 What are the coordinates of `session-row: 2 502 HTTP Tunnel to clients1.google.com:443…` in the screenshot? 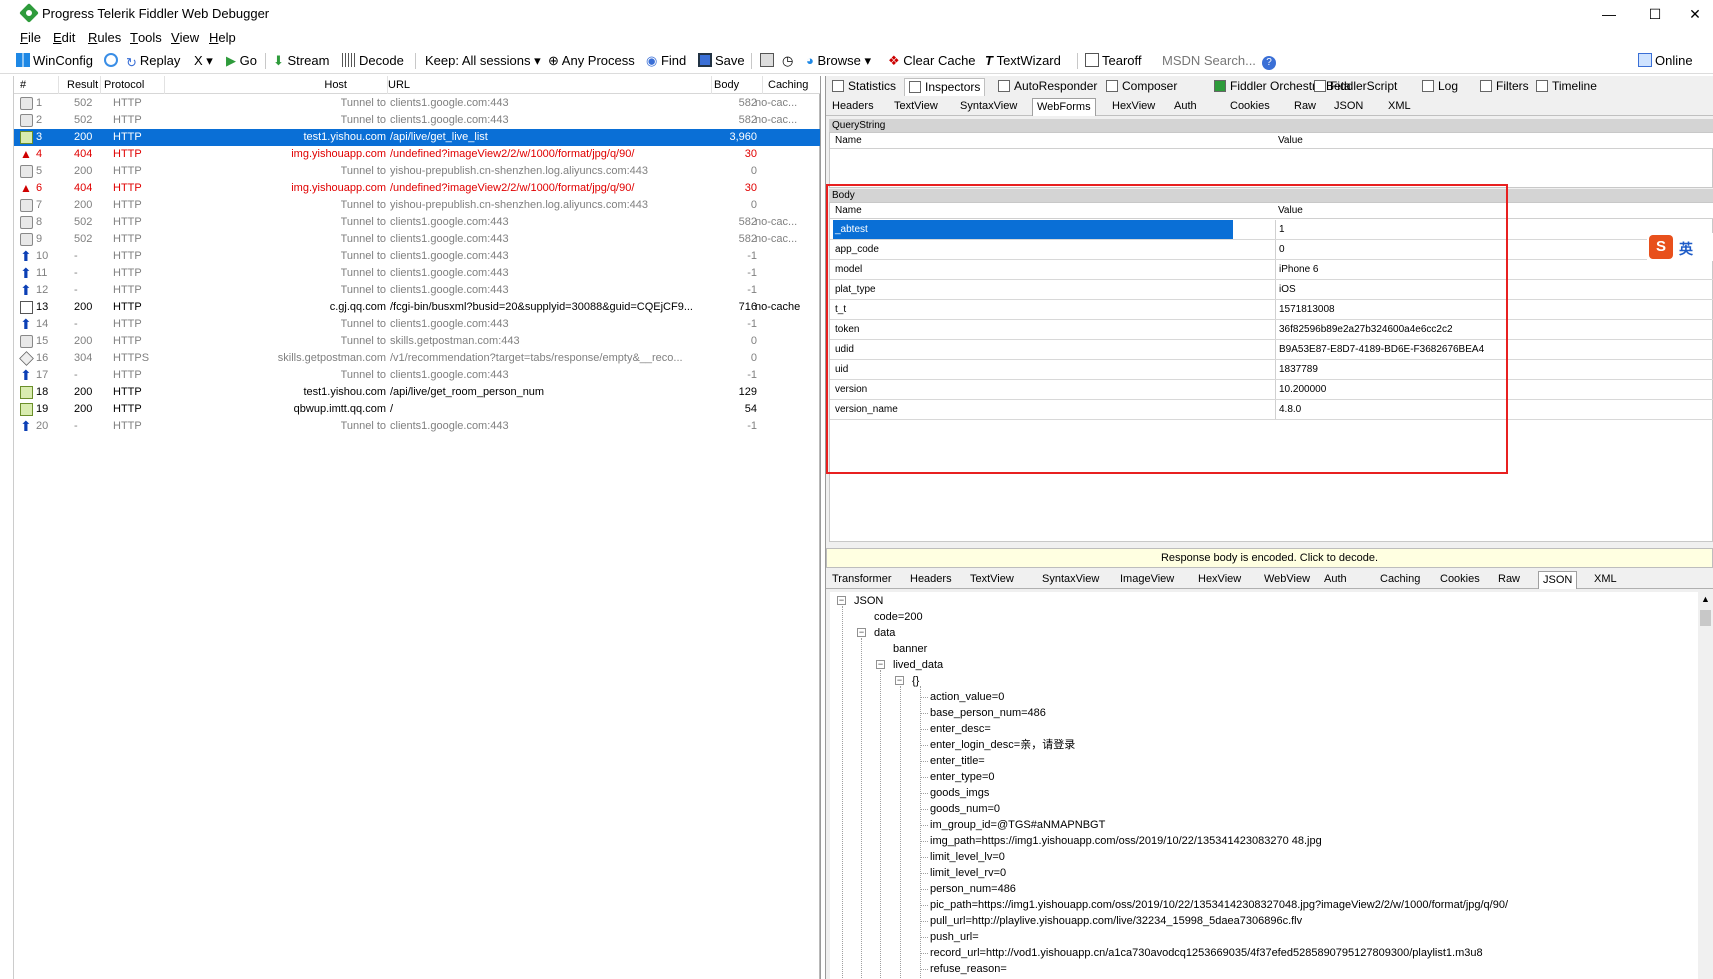 It's located at (417, 120).